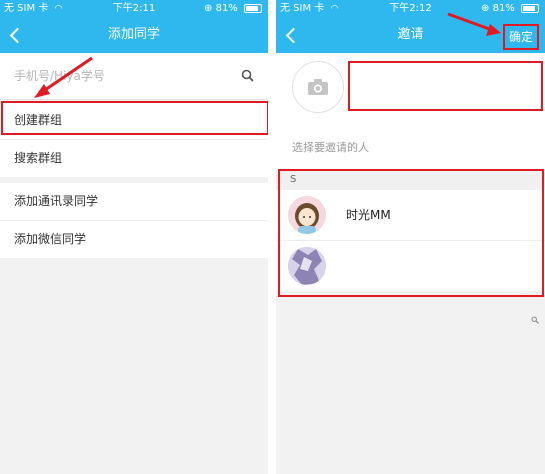  What do you see at coordinates (134, 158) in the screenshot?
I see `search-group-item: 搜索群组` at bounding box center [134, 158].